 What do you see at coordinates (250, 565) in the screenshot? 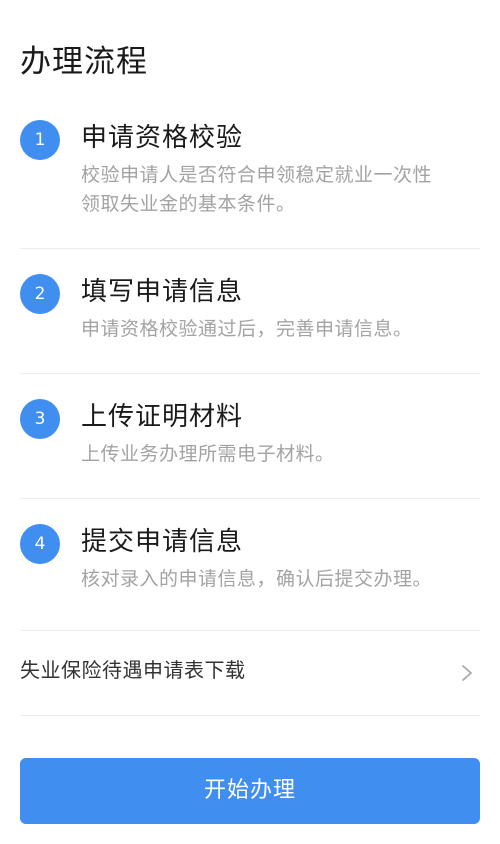
I see `step-item: 4 提交申请信息 核对录入的申请信息，确认后提交办理。` at bounding box center [250, 565].